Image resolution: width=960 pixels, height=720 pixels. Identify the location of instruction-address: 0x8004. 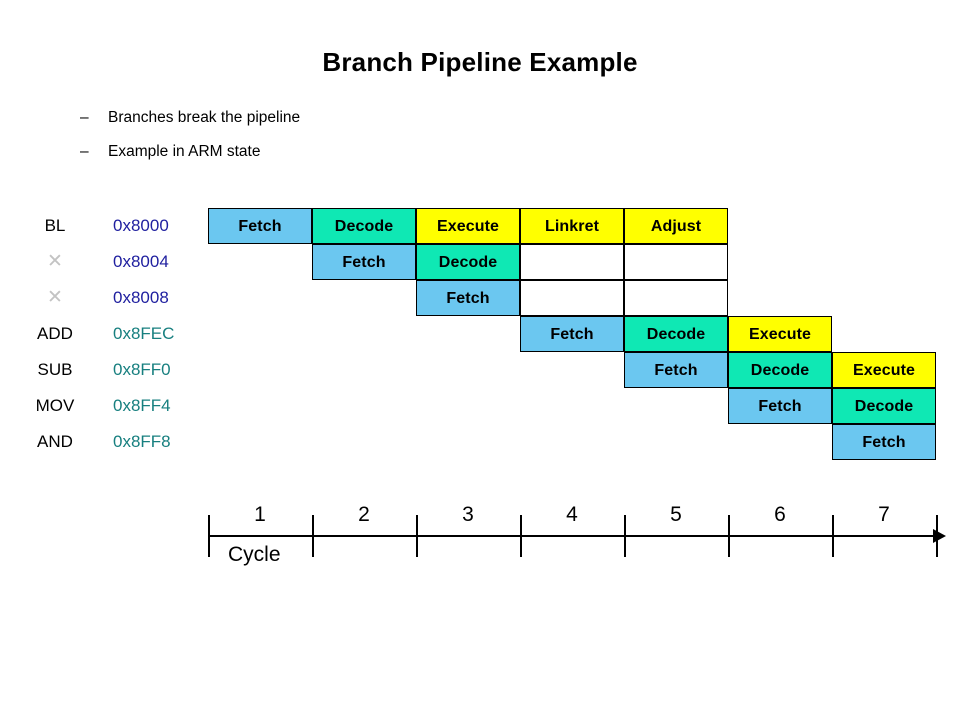
(141, 261).